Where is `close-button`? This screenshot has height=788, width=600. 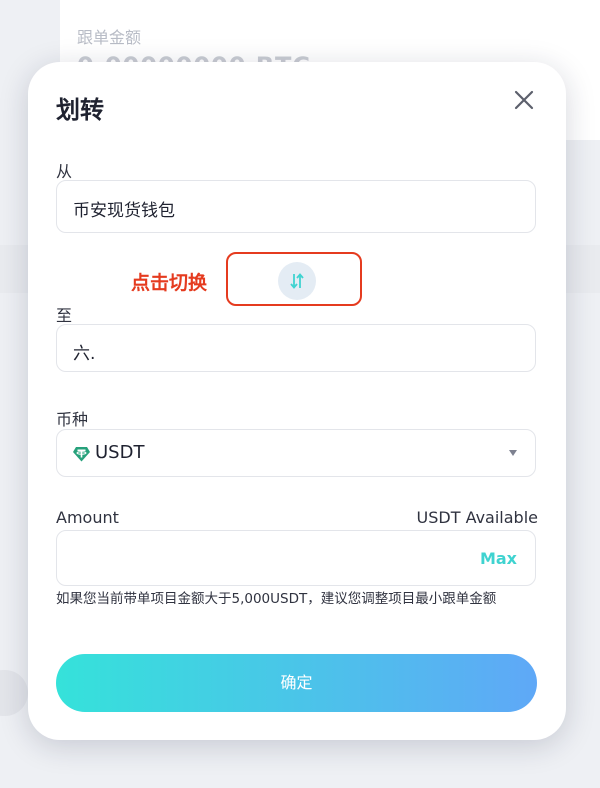 close-button is located at coordinates (524, 100).